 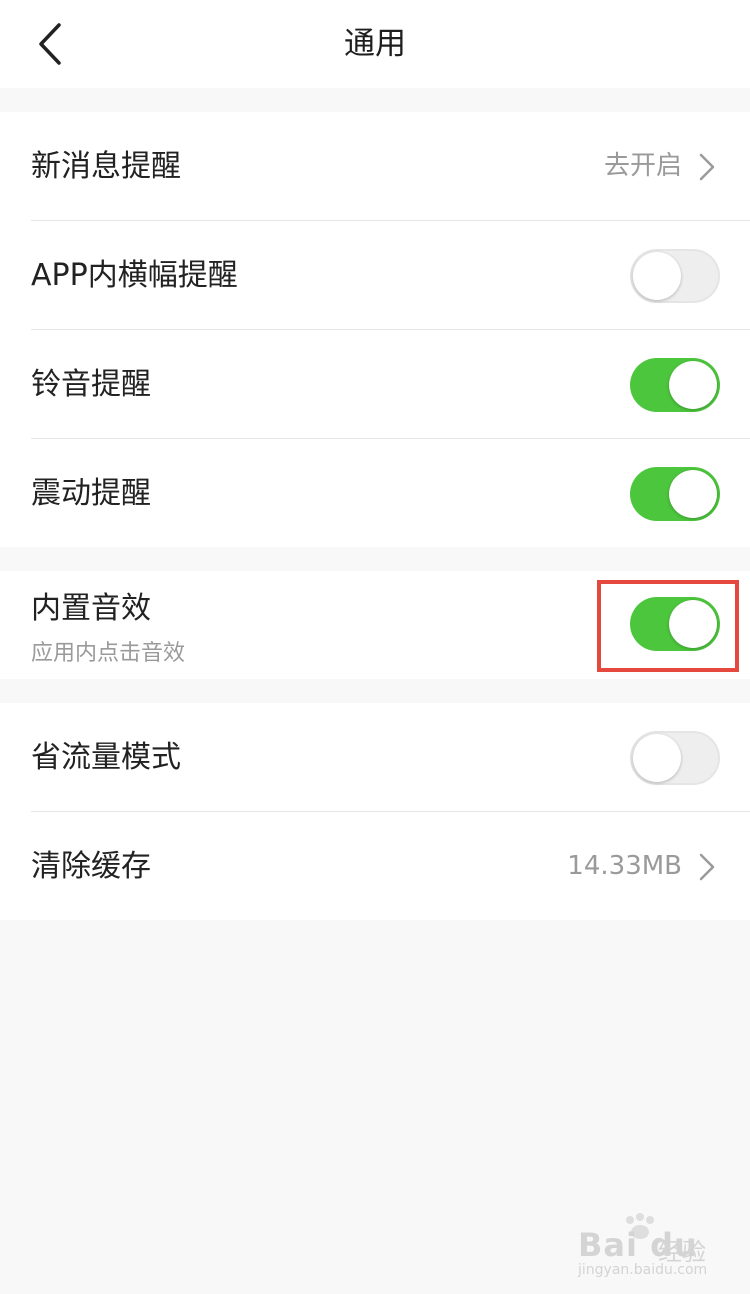 I want to click on cache-size-value: 14.33MB, so click(x=624, y=866).